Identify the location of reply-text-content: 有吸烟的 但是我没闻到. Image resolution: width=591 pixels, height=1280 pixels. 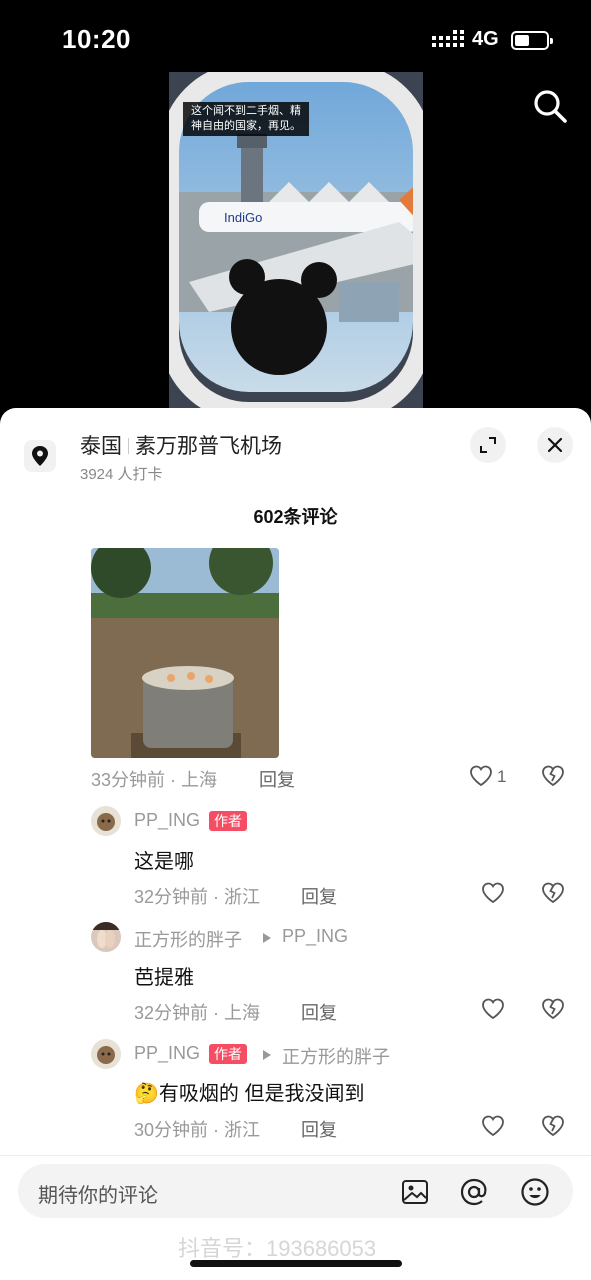
(261, 1094).